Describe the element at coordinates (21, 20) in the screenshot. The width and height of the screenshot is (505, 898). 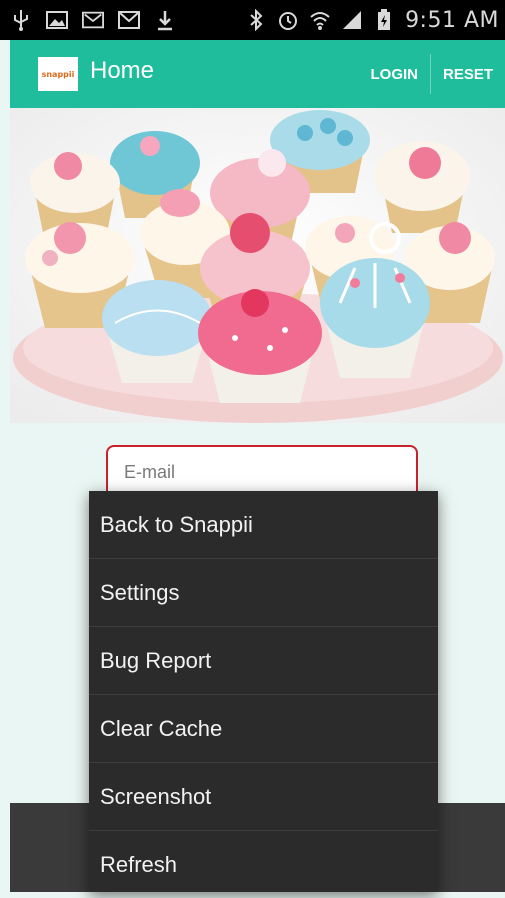
I see `usb-icon` at that location.